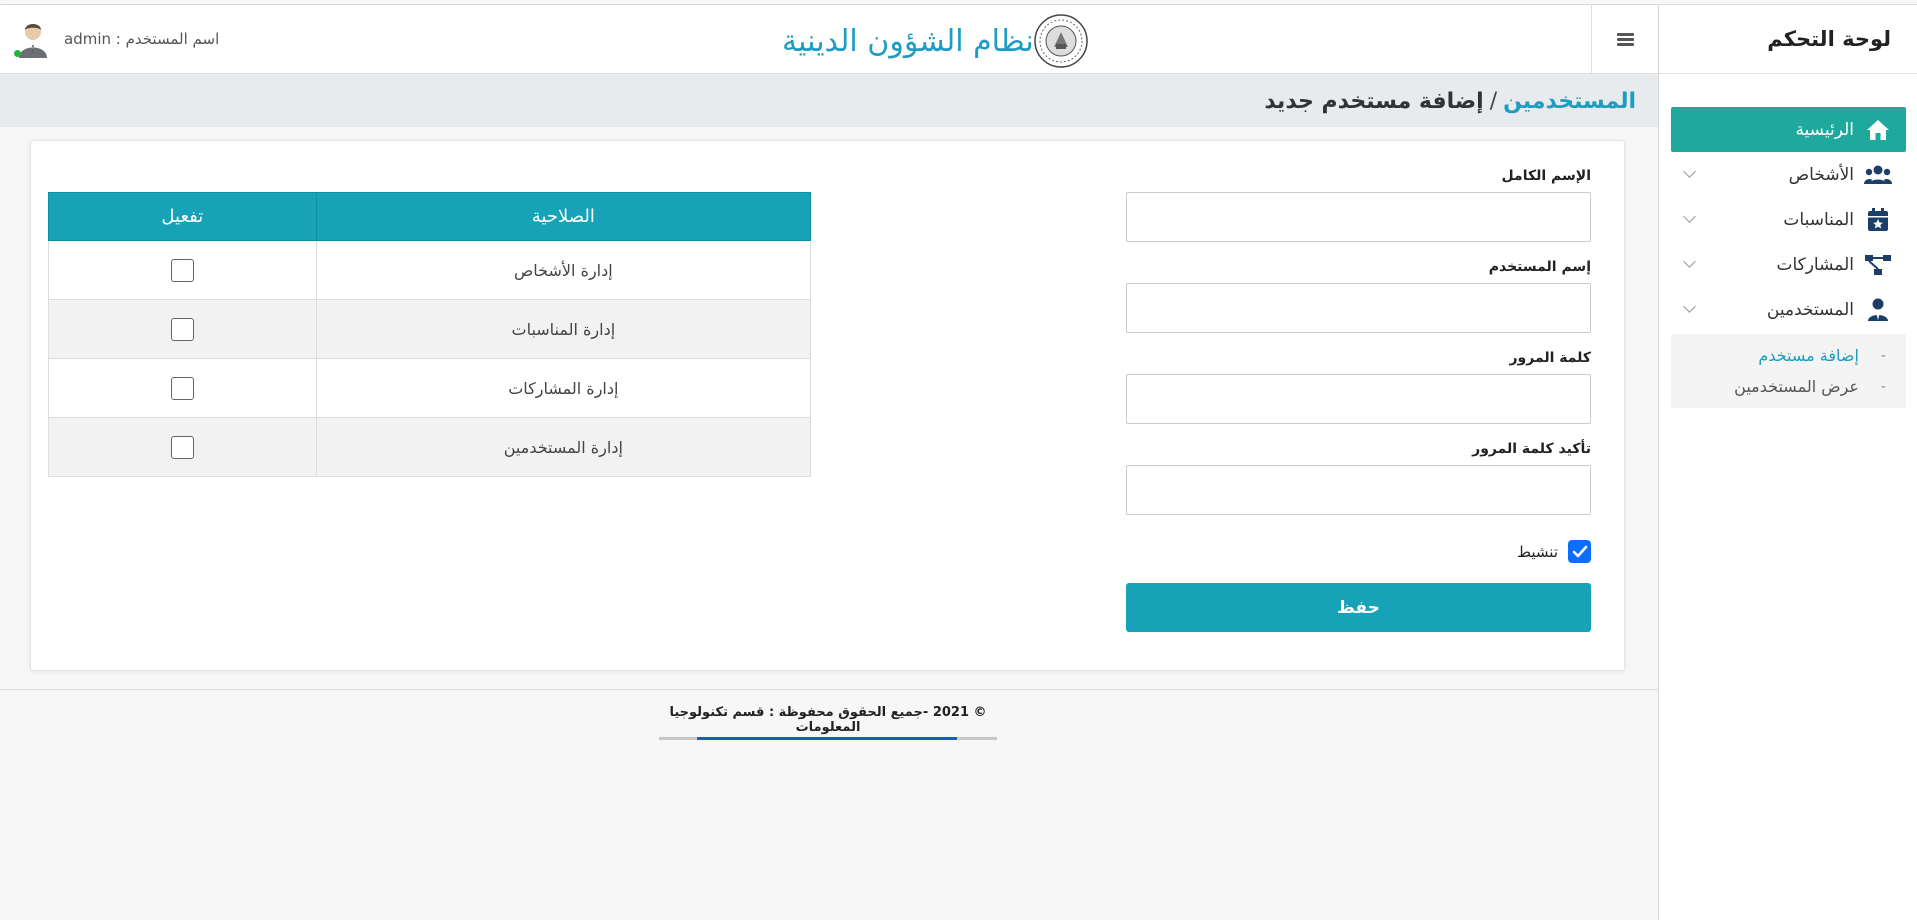  I want to click on username-input, so click(1358, 308).